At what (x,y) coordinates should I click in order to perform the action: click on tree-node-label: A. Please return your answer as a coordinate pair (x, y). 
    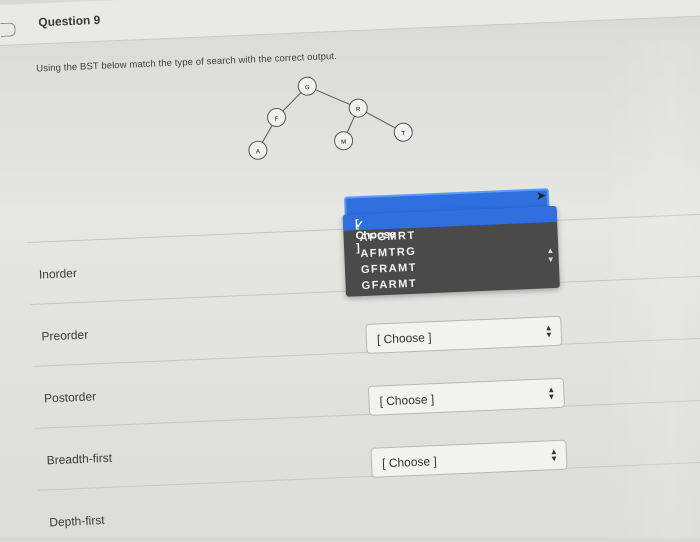
    Looking at the image, I should click on (258, 152).